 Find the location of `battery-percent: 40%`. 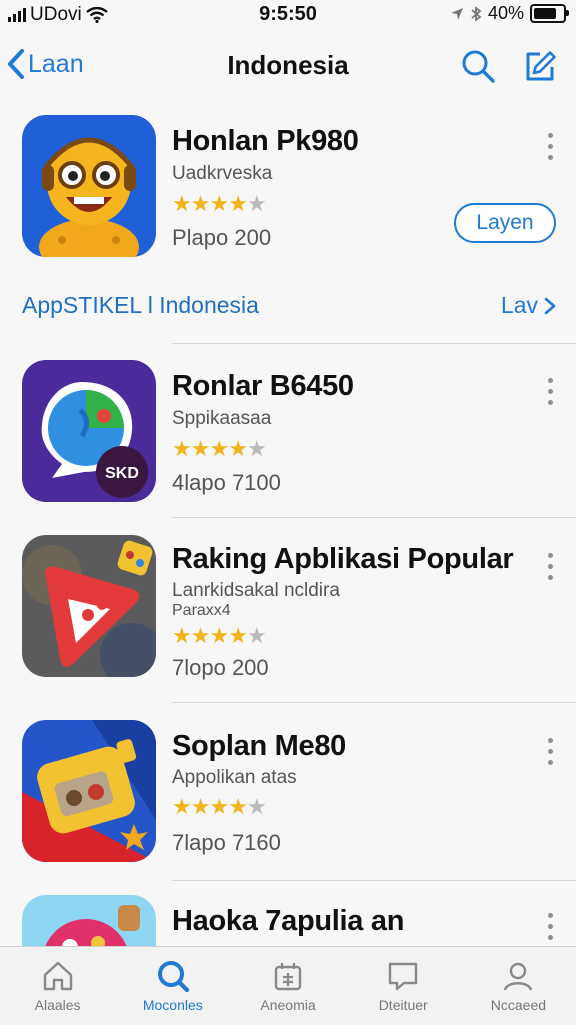

battery-percent: 40% is located at coordinates (505, 13).